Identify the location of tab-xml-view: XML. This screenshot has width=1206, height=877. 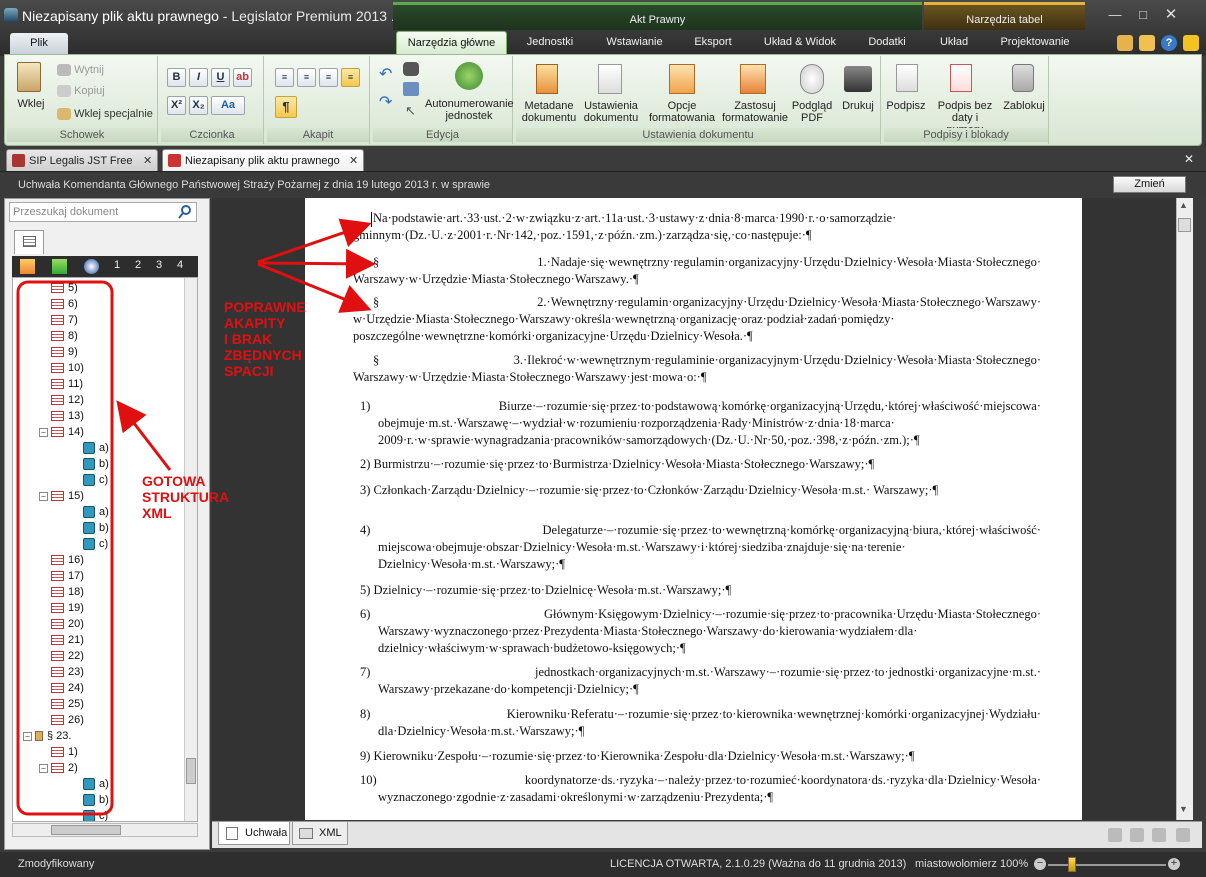
(320, 833).